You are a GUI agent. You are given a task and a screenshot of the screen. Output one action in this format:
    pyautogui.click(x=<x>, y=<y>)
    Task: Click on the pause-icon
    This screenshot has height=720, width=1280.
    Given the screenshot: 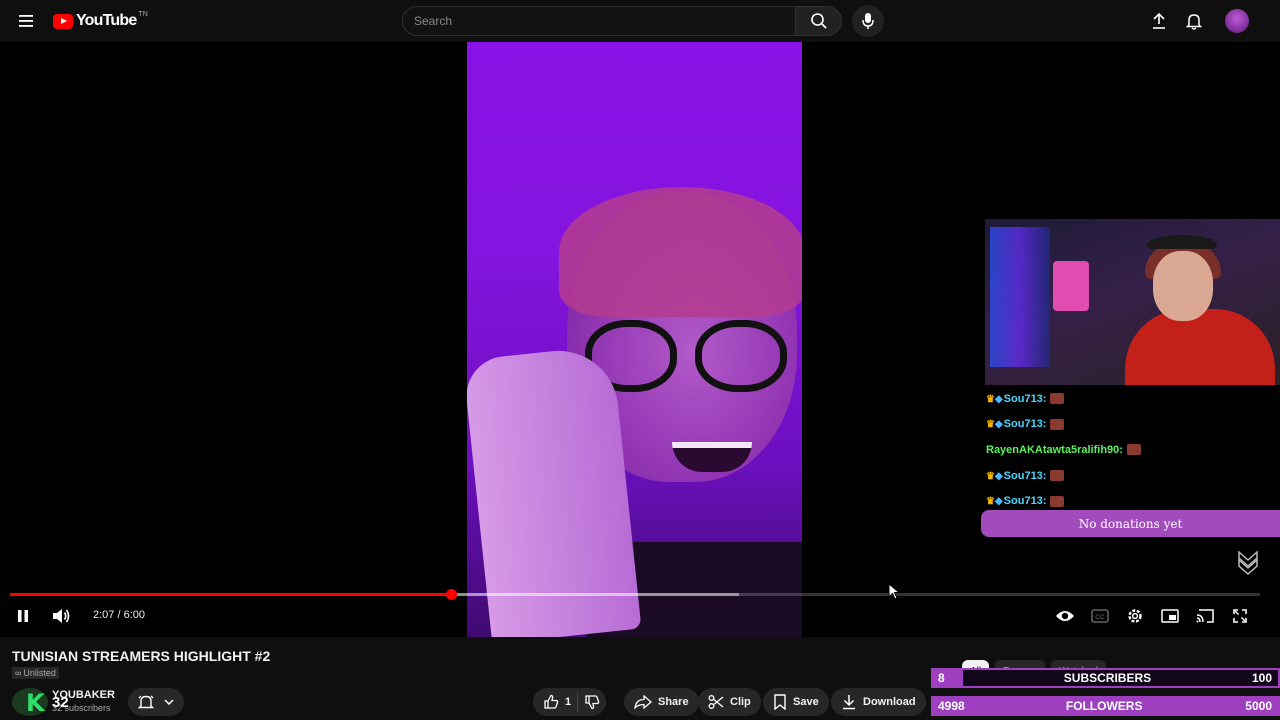 What is the action you would take?
    pyautogui.click(x=23, y=616)
    